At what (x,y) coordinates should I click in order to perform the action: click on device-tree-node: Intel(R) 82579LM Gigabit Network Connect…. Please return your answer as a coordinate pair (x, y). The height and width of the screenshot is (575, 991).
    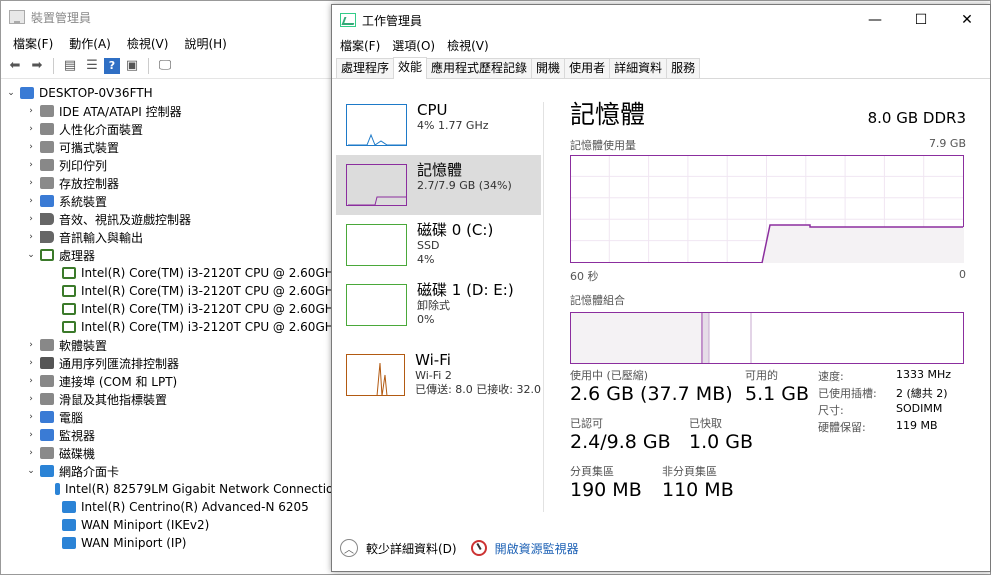
    Looking at the image, I should click on (171, 489).